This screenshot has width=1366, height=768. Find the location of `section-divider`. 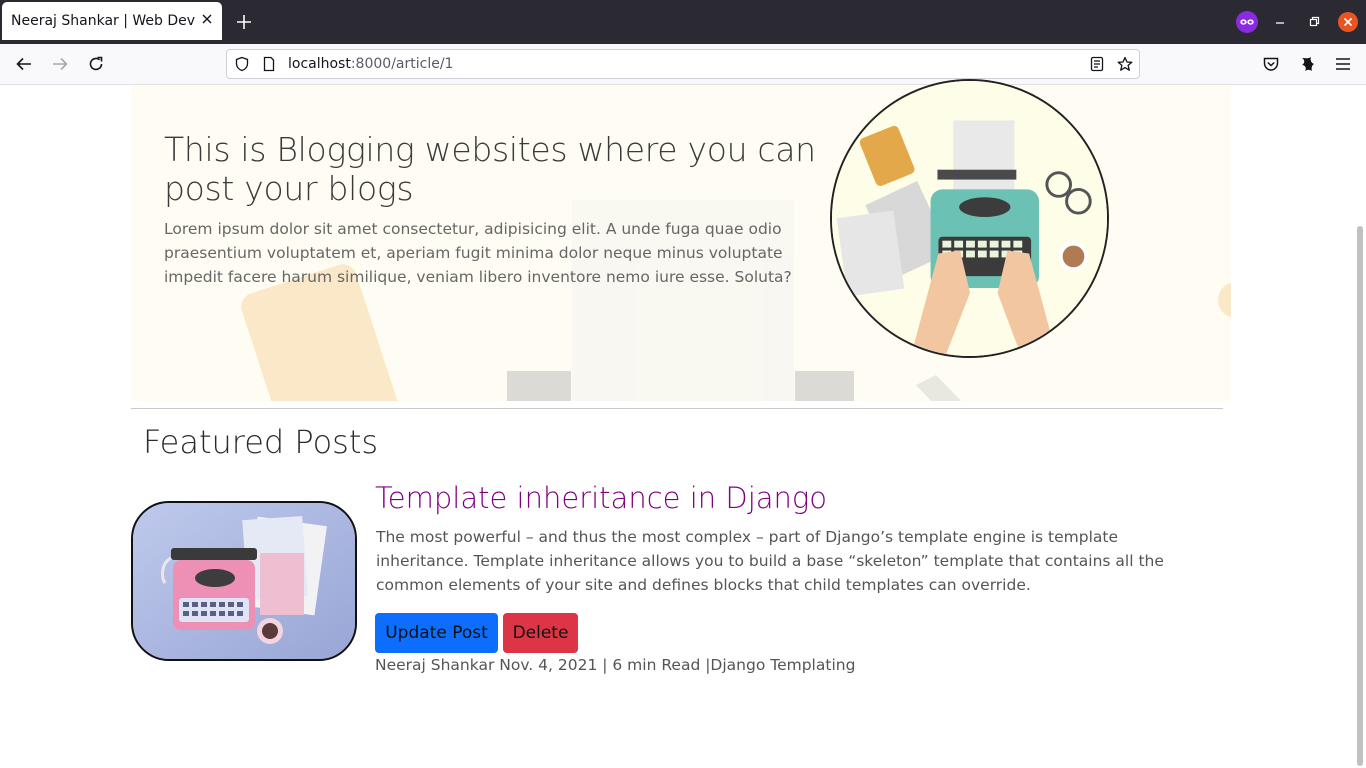

section-divider is located at coordinates (677, 408).